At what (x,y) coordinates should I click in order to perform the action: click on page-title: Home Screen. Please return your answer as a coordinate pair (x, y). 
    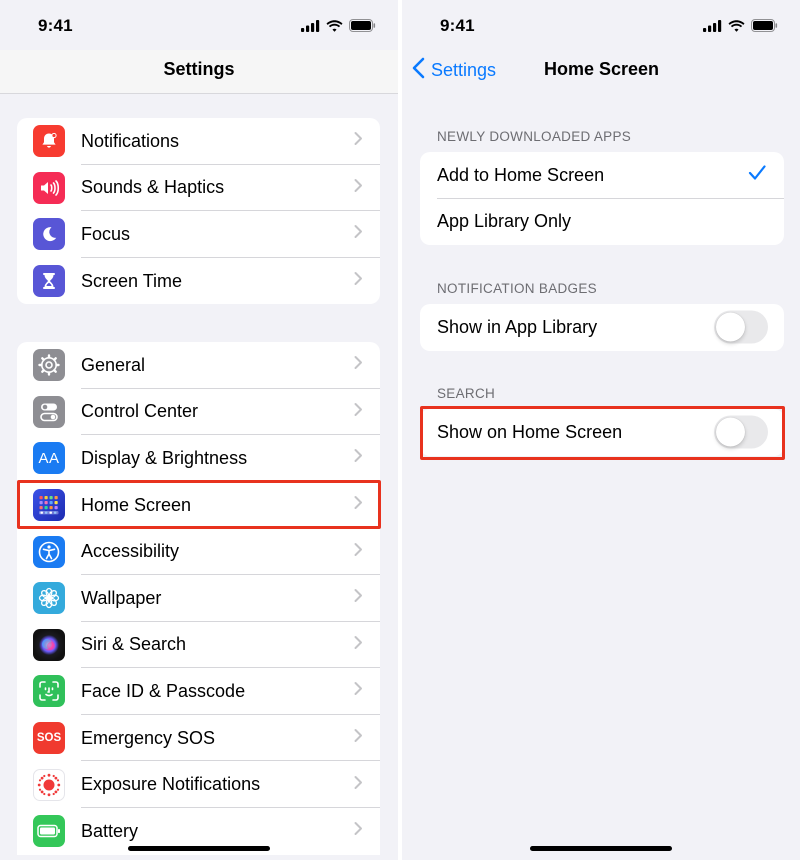
    Looking at the image, I should click on (602, 69).